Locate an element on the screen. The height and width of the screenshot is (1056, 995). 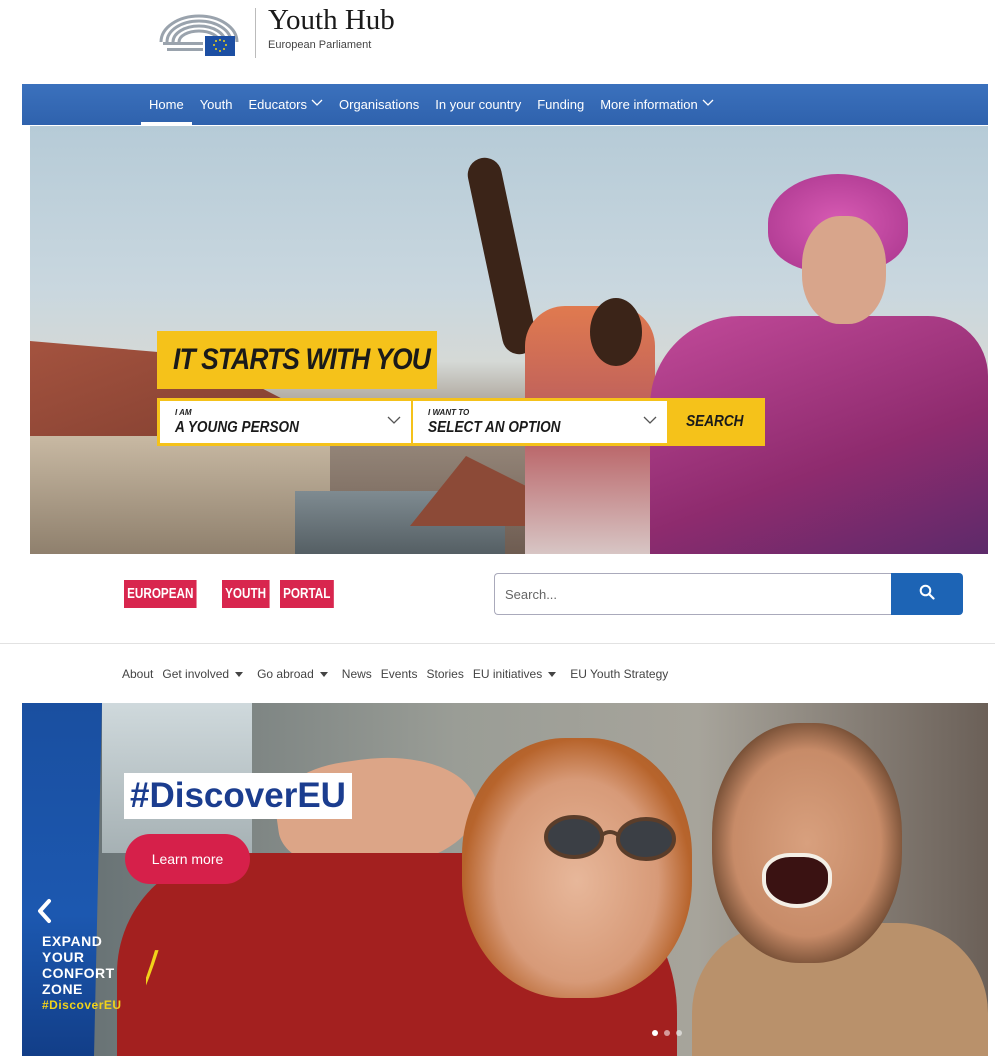
carousel-prev-button is located at coordinates (45, 911).